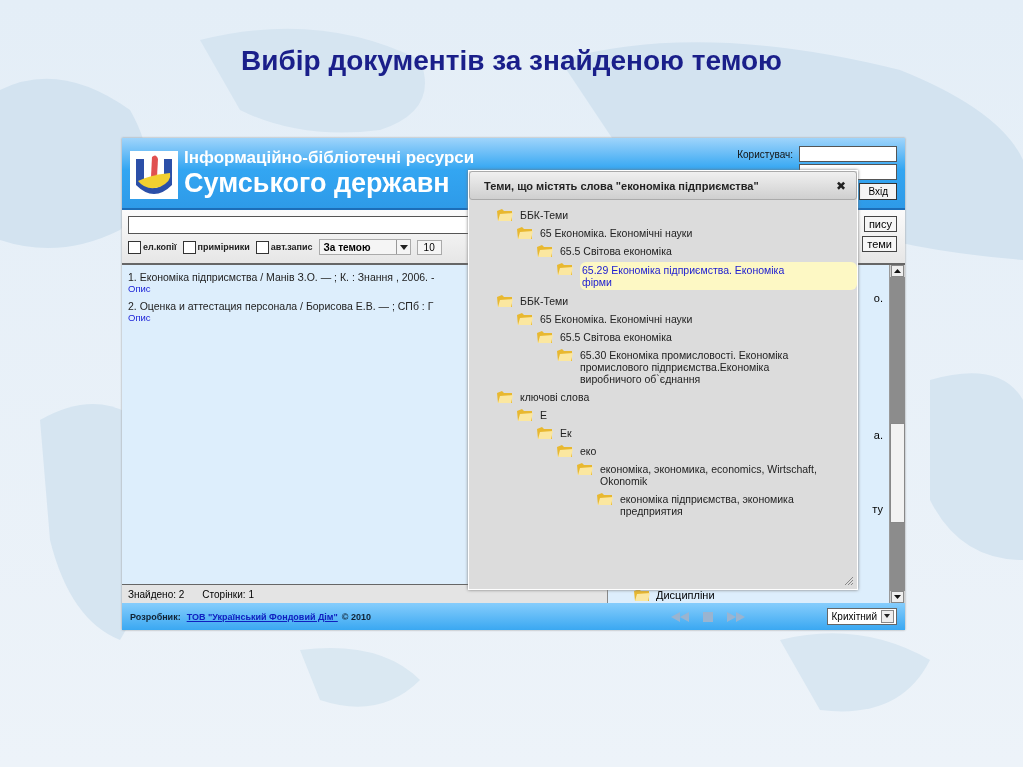 The height and width of the screenshot is (767, 1023). Describe the element at coordinates (877, 509) in the screenshot. I see `topic-text: ту` at that location.